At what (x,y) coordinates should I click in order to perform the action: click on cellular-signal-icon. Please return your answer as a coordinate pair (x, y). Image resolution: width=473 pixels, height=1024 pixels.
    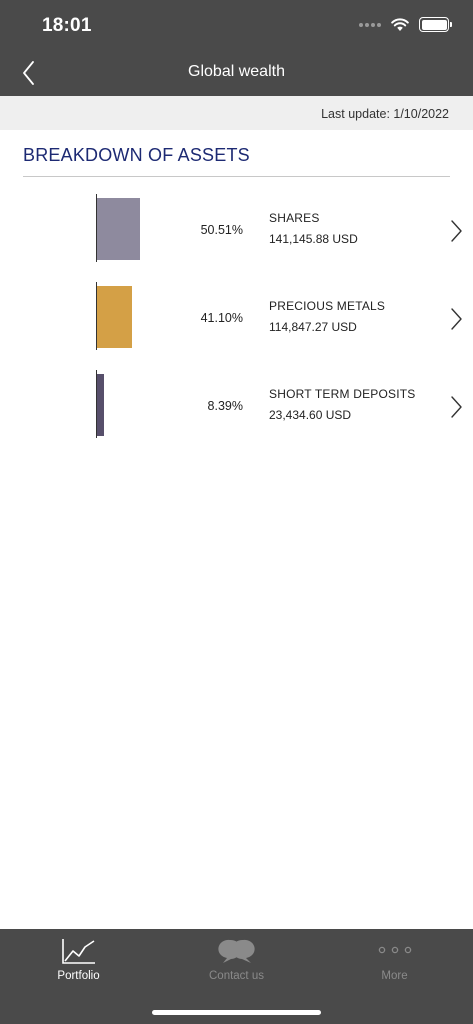
    Looking at the image, I should click on (370, 24).